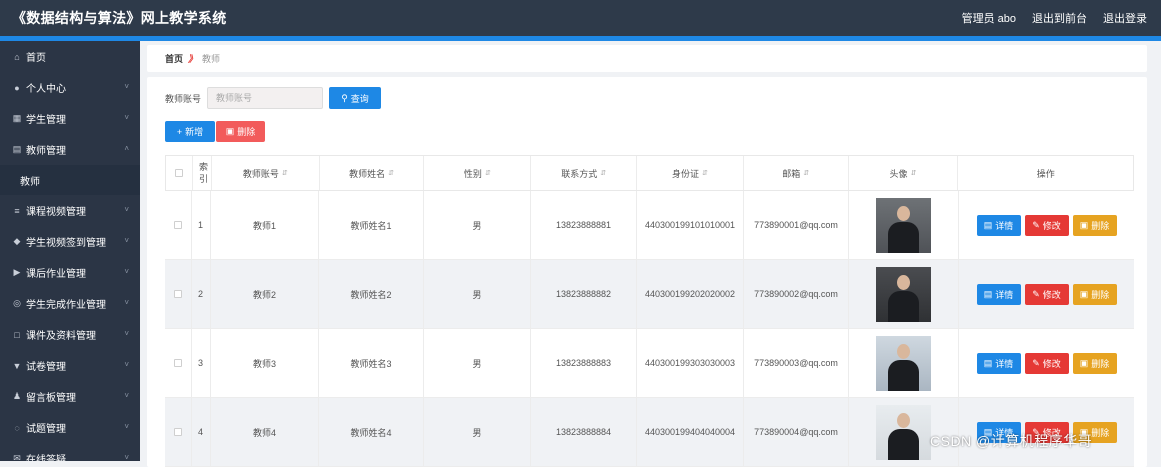 This screenshot has width=1161, height=467. Describe the element at coordinates (690, 363) in the screenshot. I see `cell-id-card: 440300199303030003` at that location.